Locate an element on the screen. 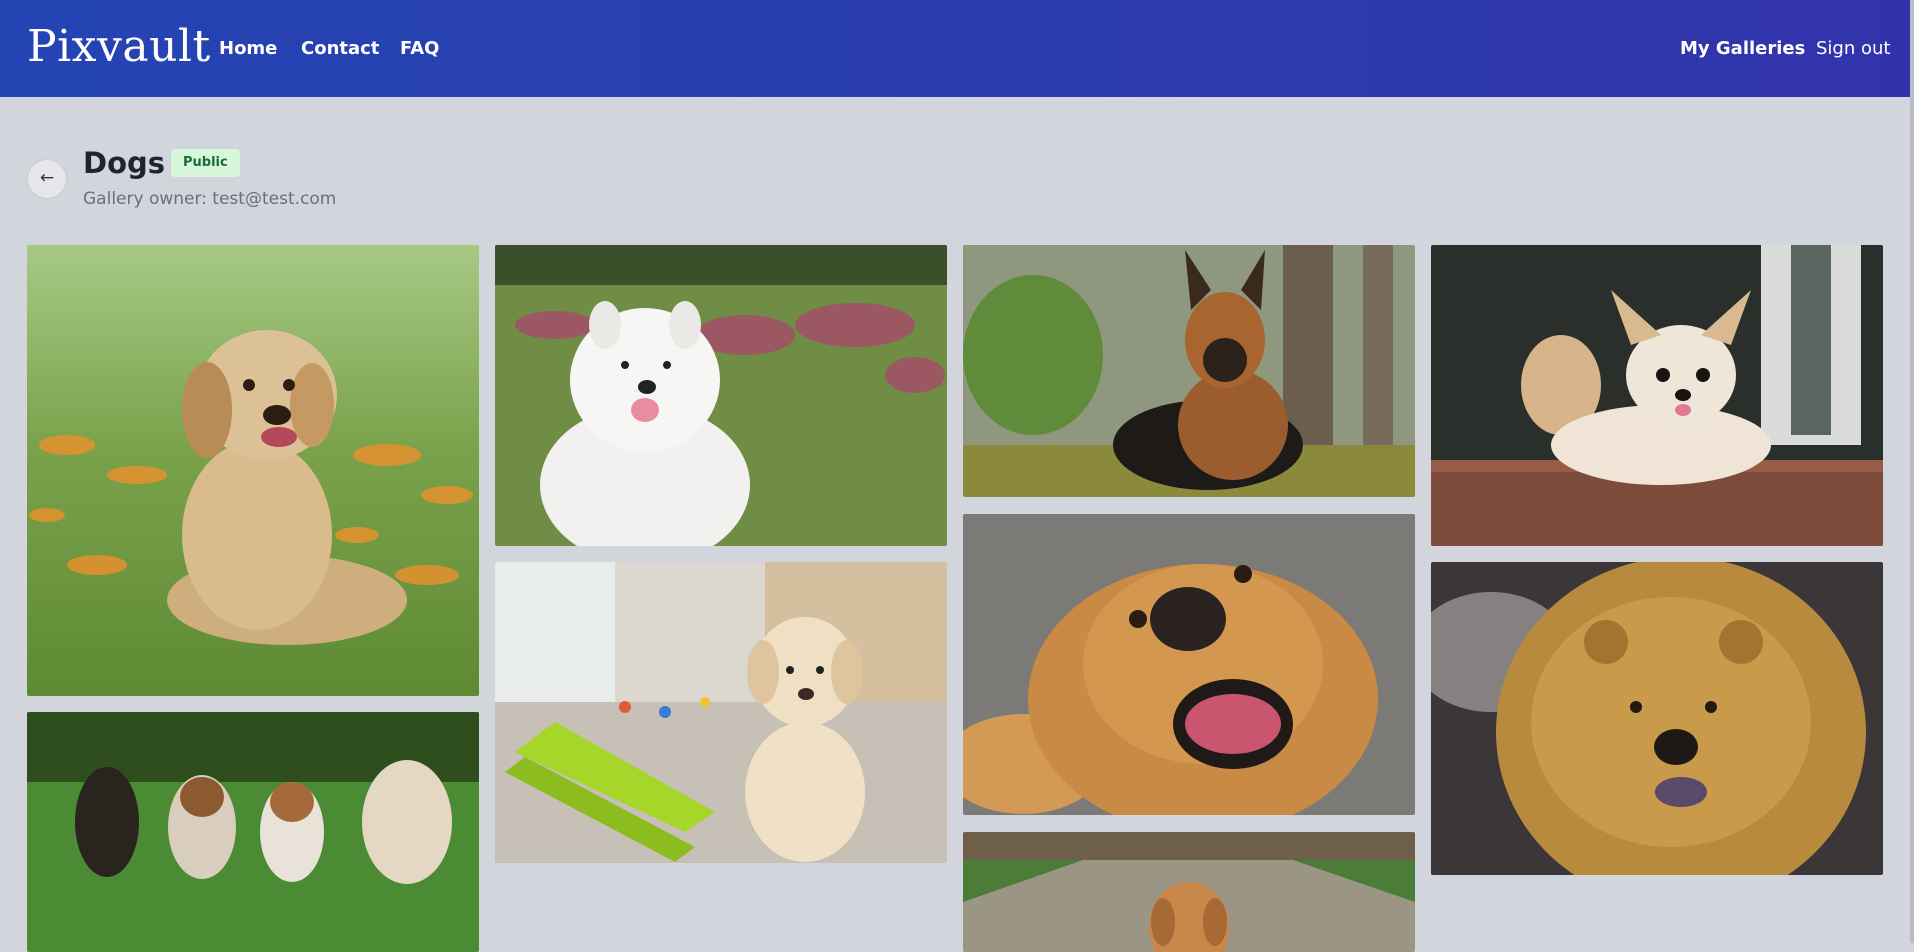  back-arrow-icon: ← is located at coordinates (47, 178).